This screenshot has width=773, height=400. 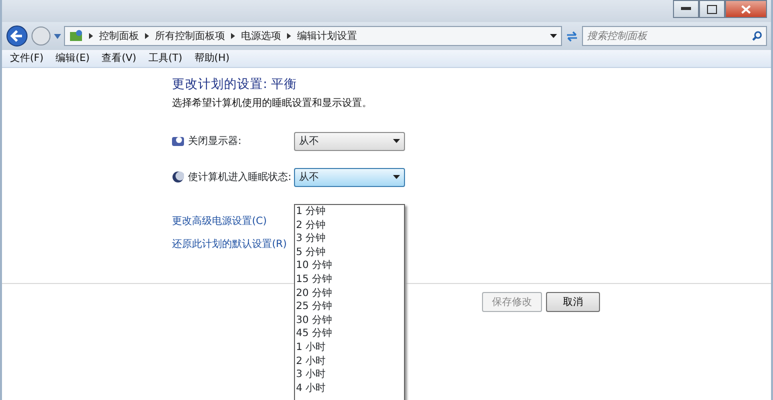 I want to click on close-button, so click(x=746, y=9).